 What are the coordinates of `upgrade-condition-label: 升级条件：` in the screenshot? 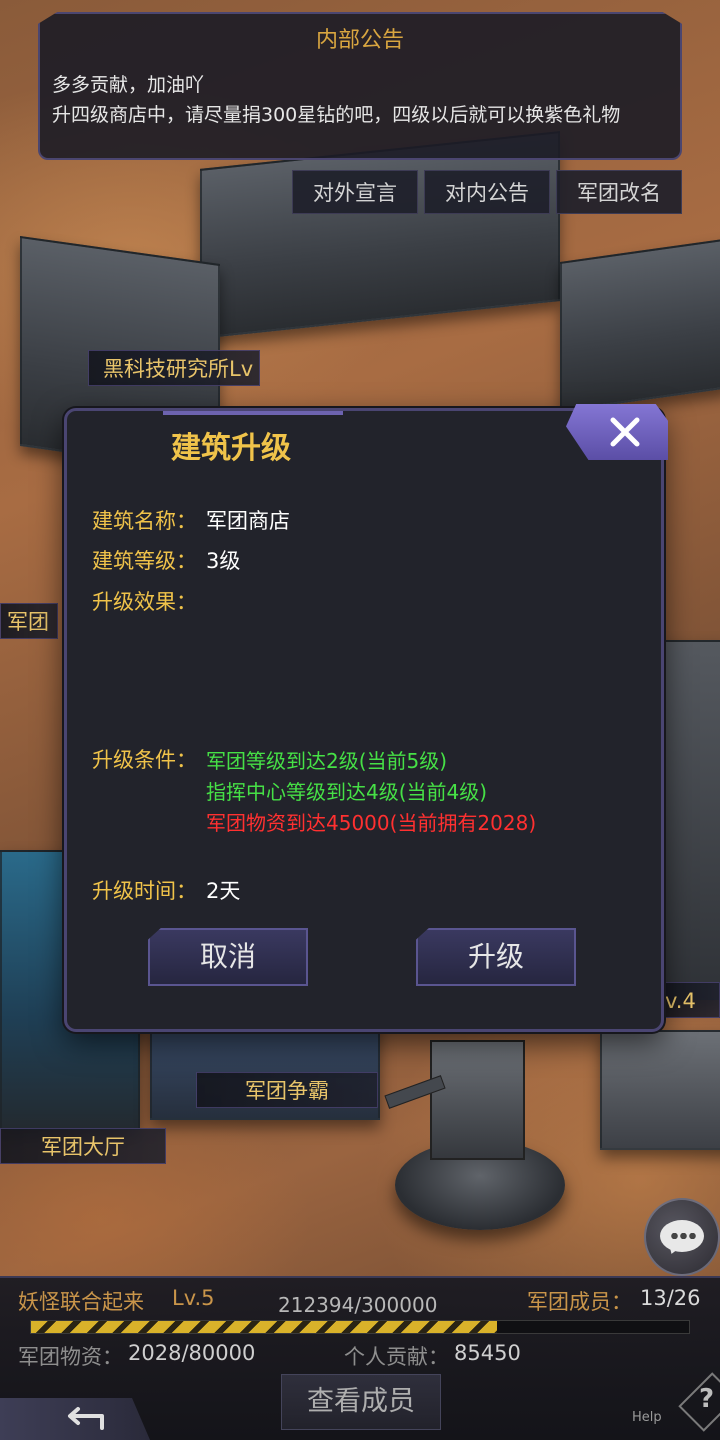 It's located at (144, 760).